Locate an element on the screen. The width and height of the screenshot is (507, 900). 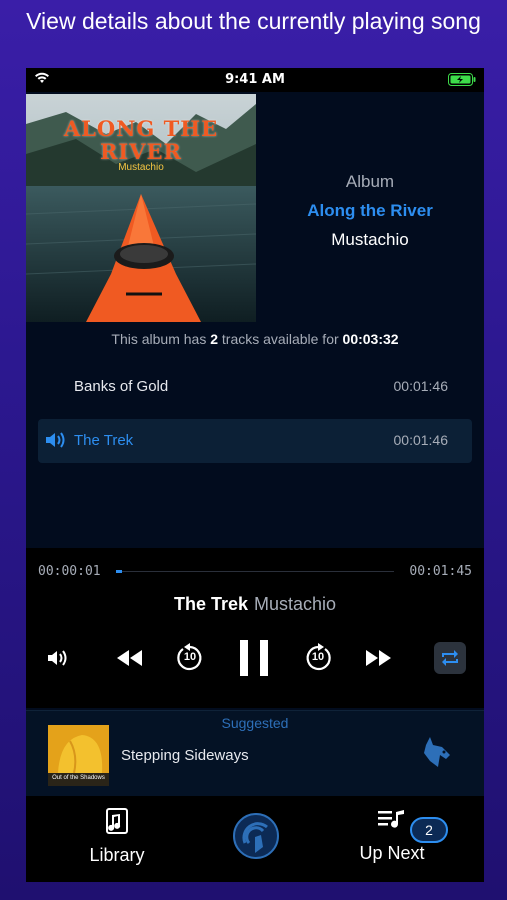
music-note-icon is located at coordinates (117, 821).